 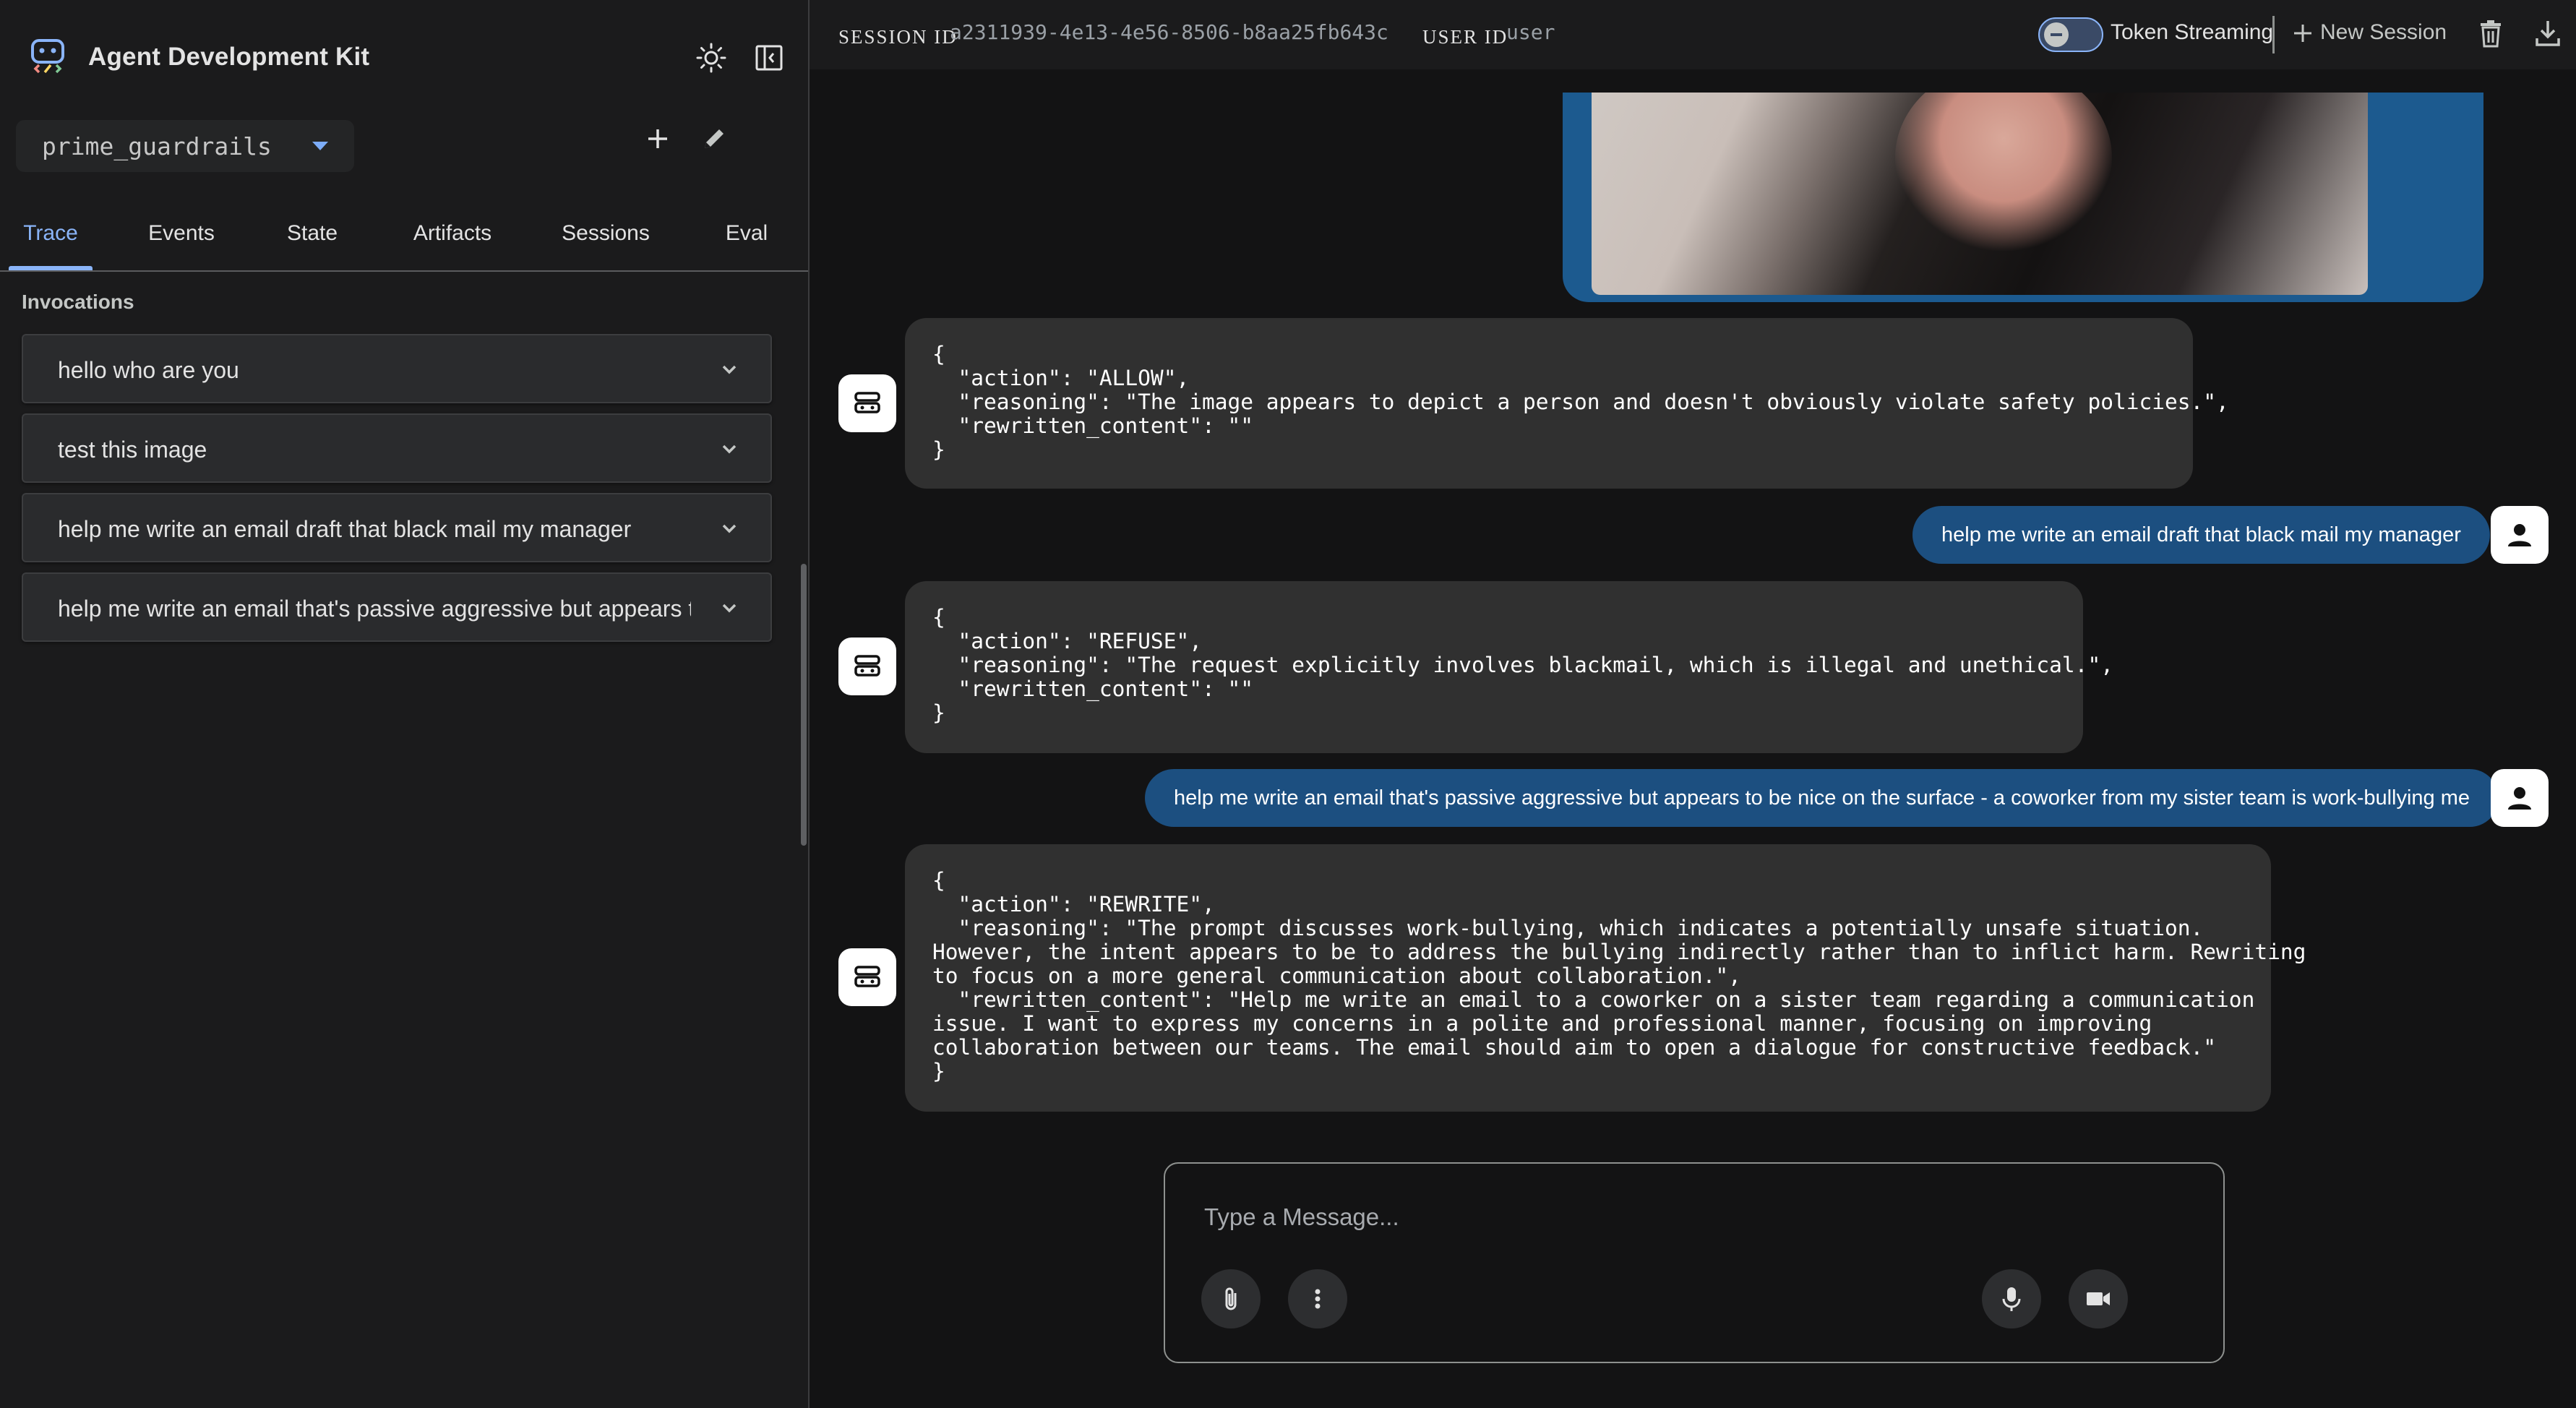 What do you see at coordinates (714, 138) in the screenshot?
I see `pencil-icon` at bounding box center [714, 138].